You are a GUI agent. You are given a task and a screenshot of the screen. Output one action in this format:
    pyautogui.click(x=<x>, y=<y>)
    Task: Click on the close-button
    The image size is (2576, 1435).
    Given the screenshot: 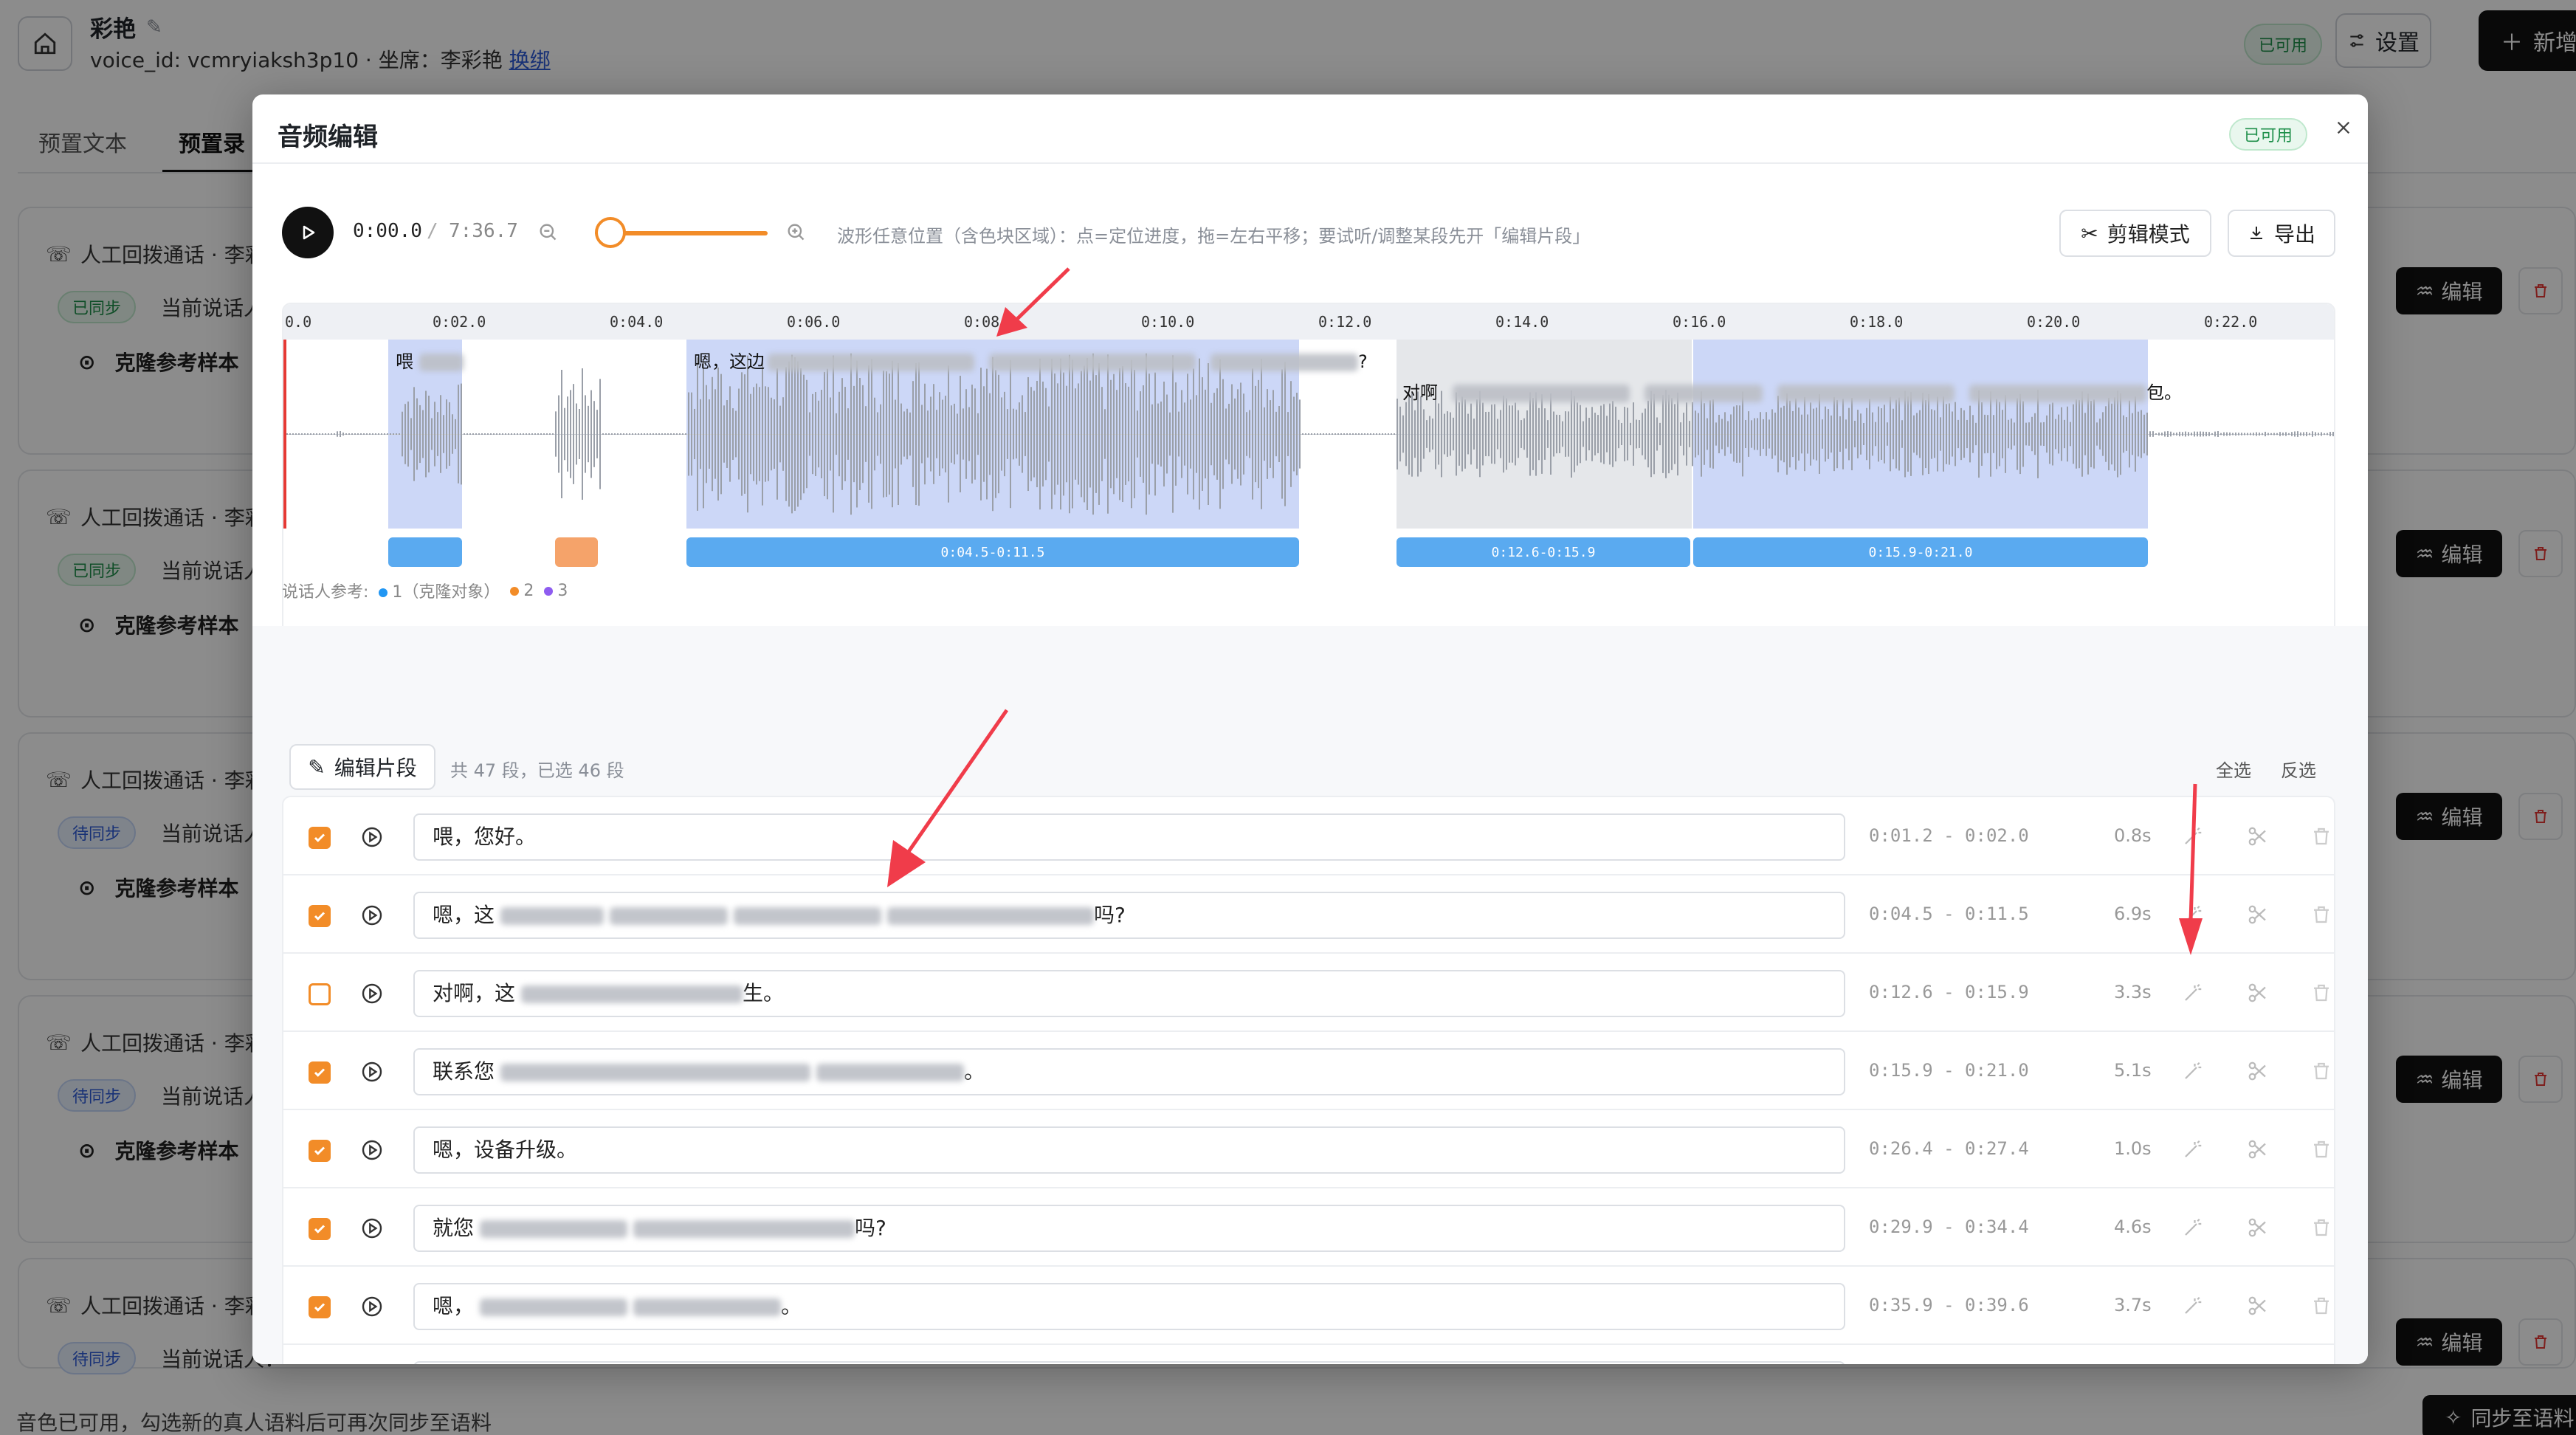 What is the action you would take?
    pyautogui.click(x=2343, y=128)
    